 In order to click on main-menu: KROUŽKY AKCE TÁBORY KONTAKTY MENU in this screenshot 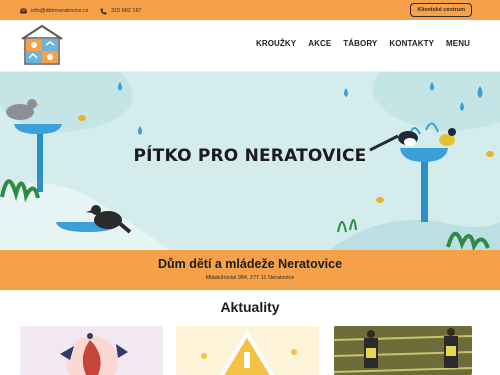, I will do `click(363, 43)`.